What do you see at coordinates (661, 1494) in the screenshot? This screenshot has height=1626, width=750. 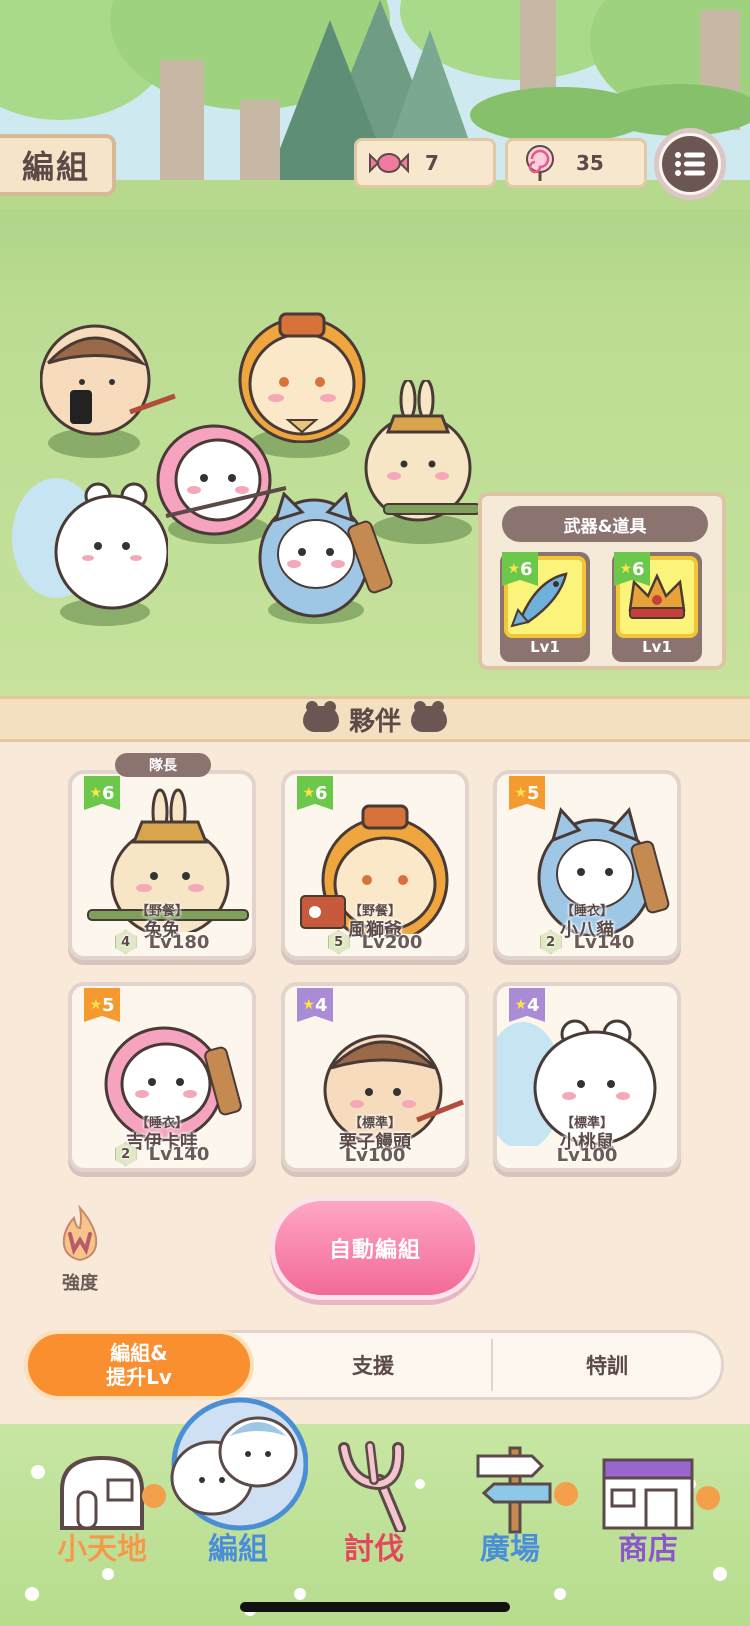 I see `shop-icon` at bounding box center [661, 1494].